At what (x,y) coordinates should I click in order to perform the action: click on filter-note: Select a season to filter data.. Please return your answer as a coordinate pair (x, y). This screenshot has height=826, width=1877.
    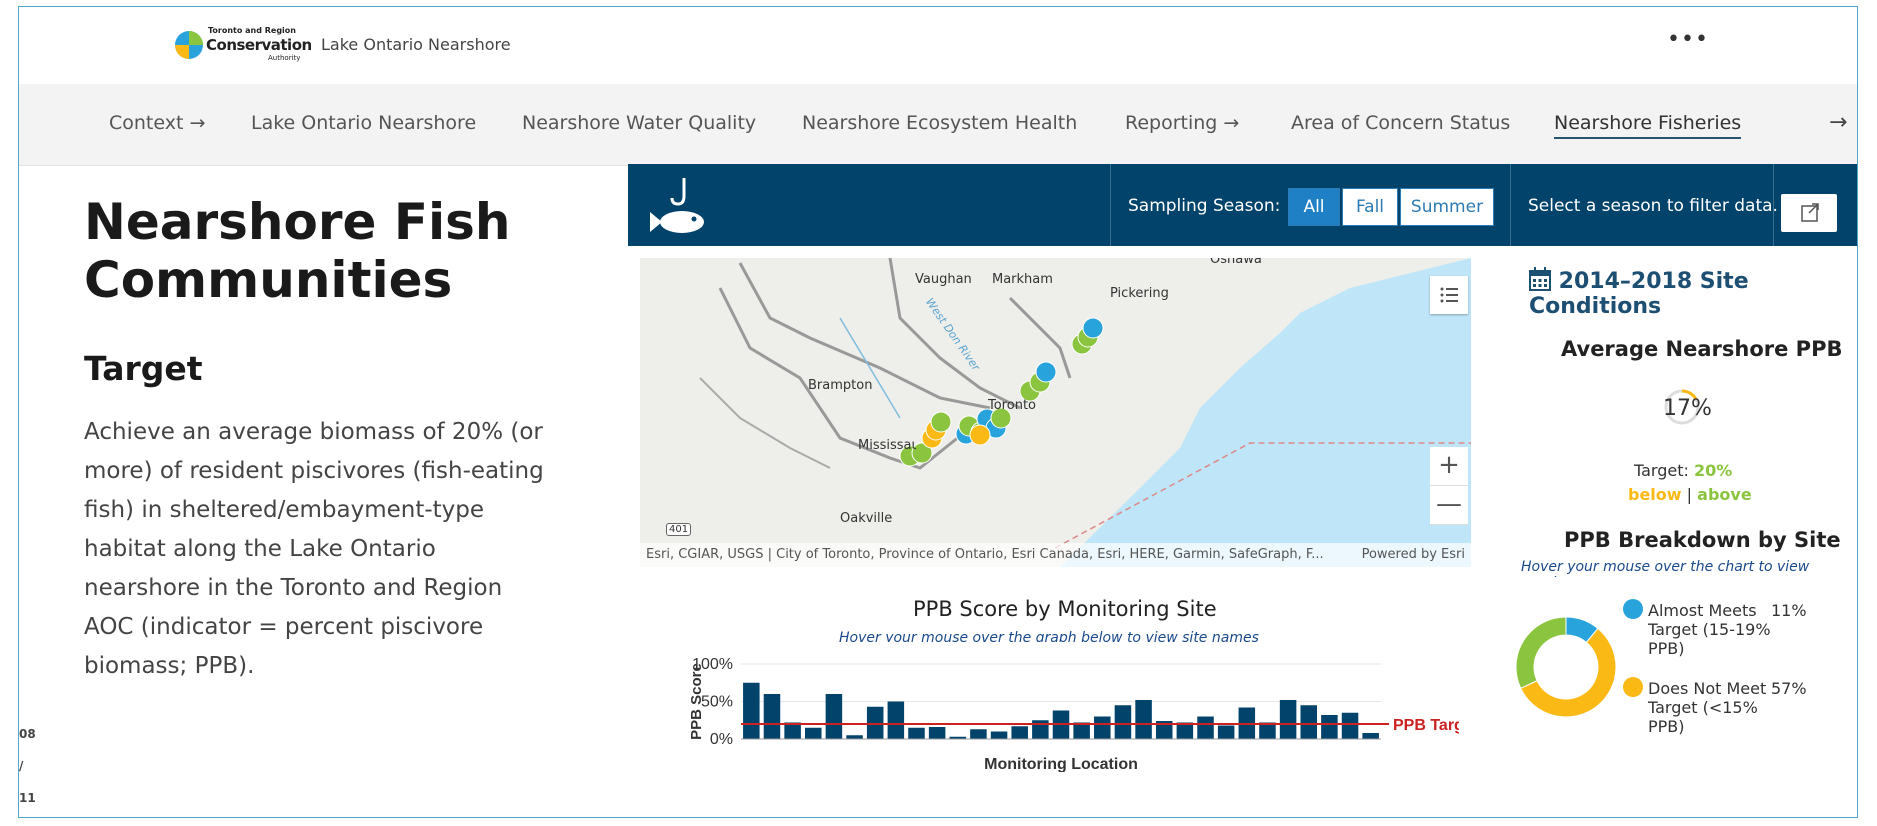
    Looking at the image, I should click on (1653, 206).